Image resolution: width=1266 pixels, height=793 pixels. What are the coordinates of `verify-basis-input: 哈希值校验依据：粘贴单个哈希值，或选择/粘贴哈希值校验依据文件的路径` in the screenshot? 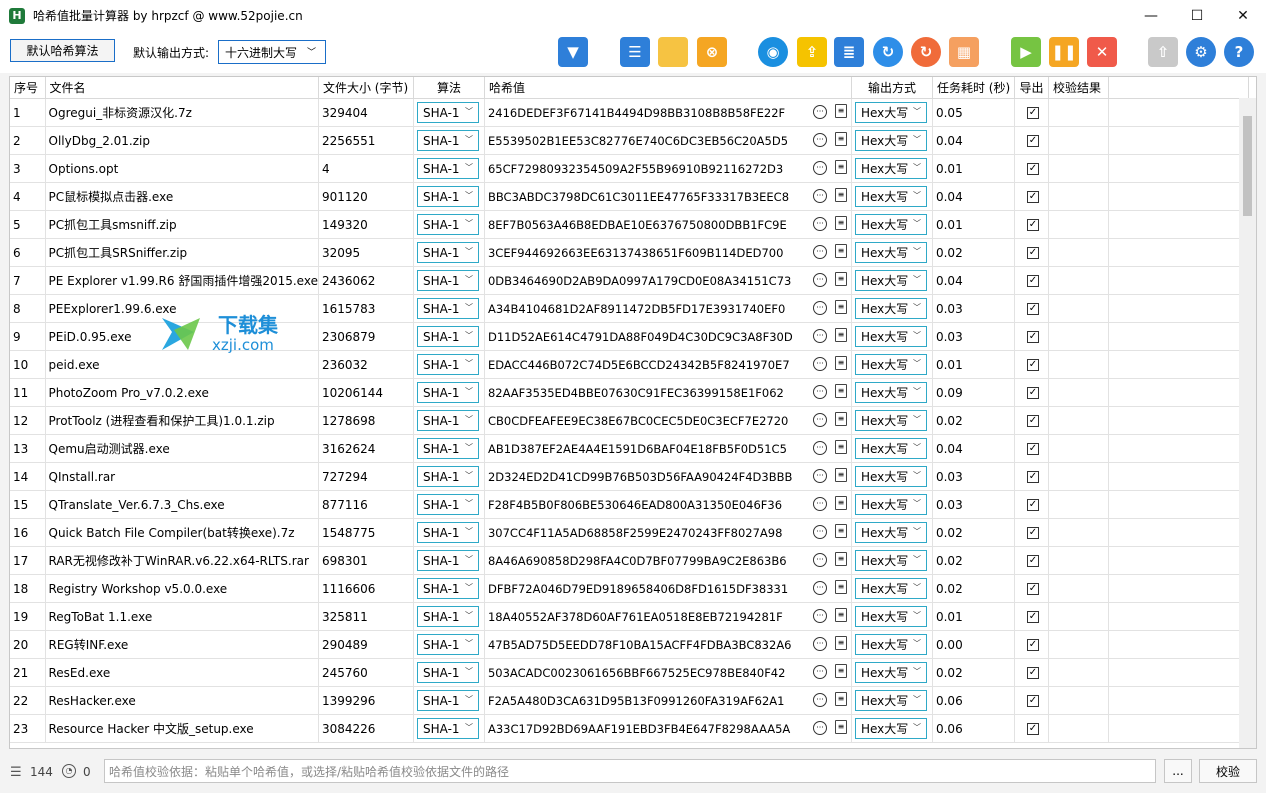 It's located at (630, 771).